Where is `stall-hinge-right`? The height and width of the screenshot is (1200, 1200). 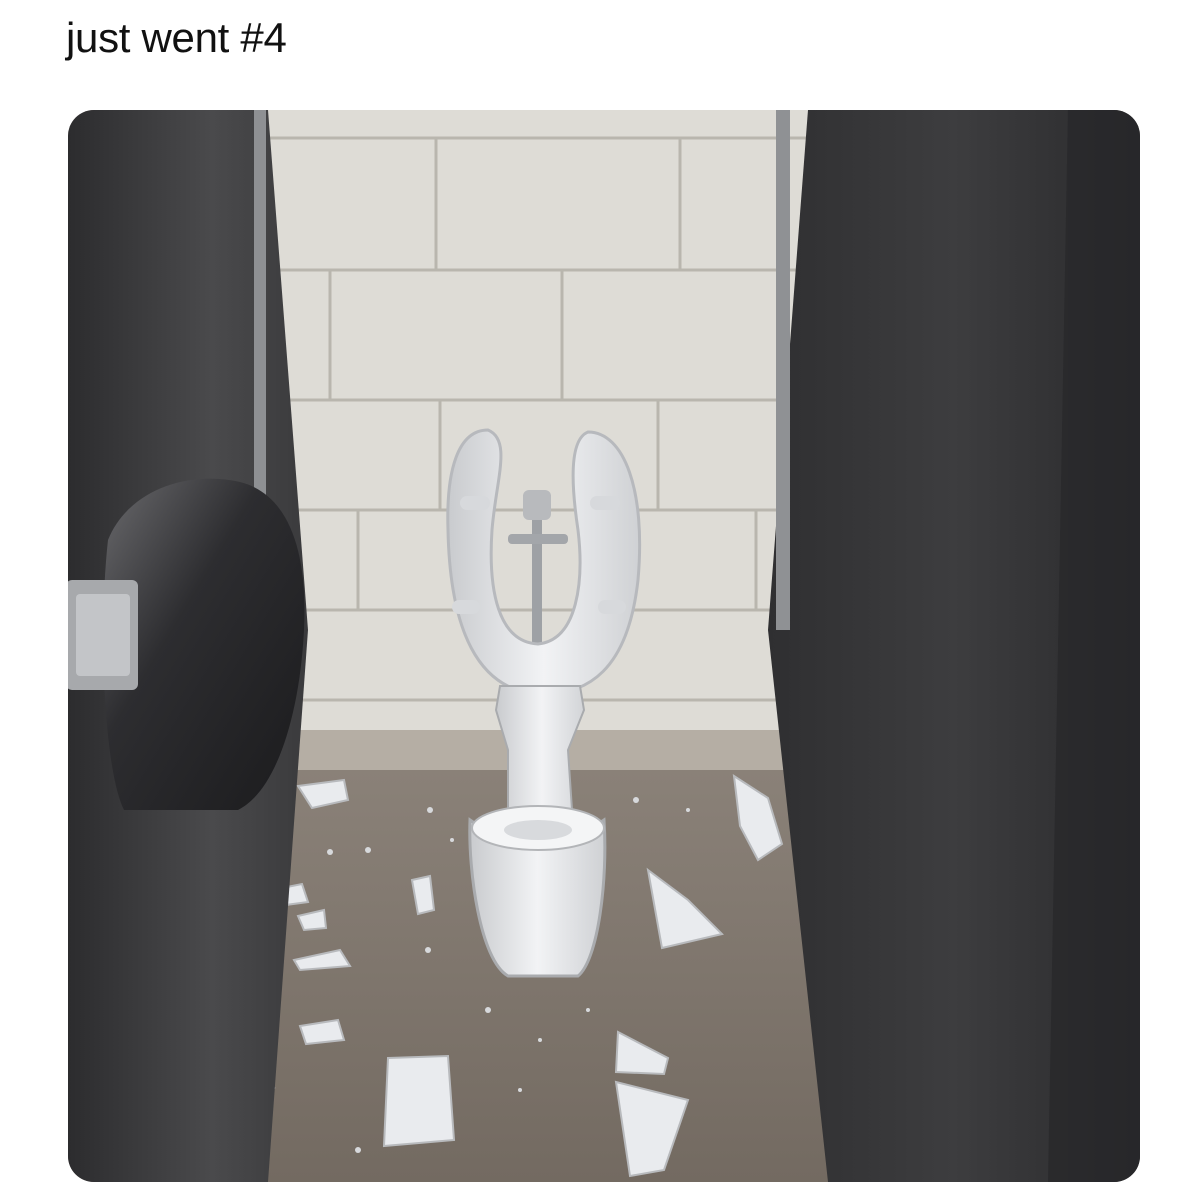 stall-hinge-right is located at coordinates (783, 370).